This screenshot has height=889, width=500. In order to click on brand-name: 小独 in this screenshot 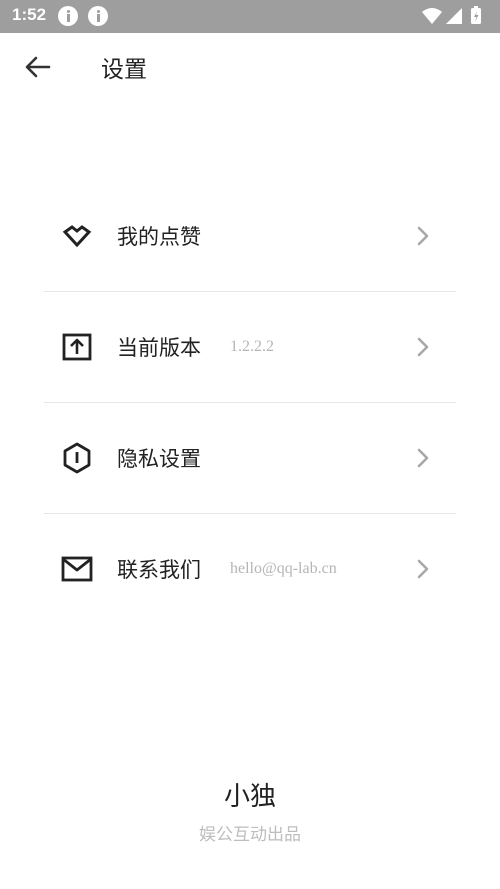, I will do `click(249, 797)`.